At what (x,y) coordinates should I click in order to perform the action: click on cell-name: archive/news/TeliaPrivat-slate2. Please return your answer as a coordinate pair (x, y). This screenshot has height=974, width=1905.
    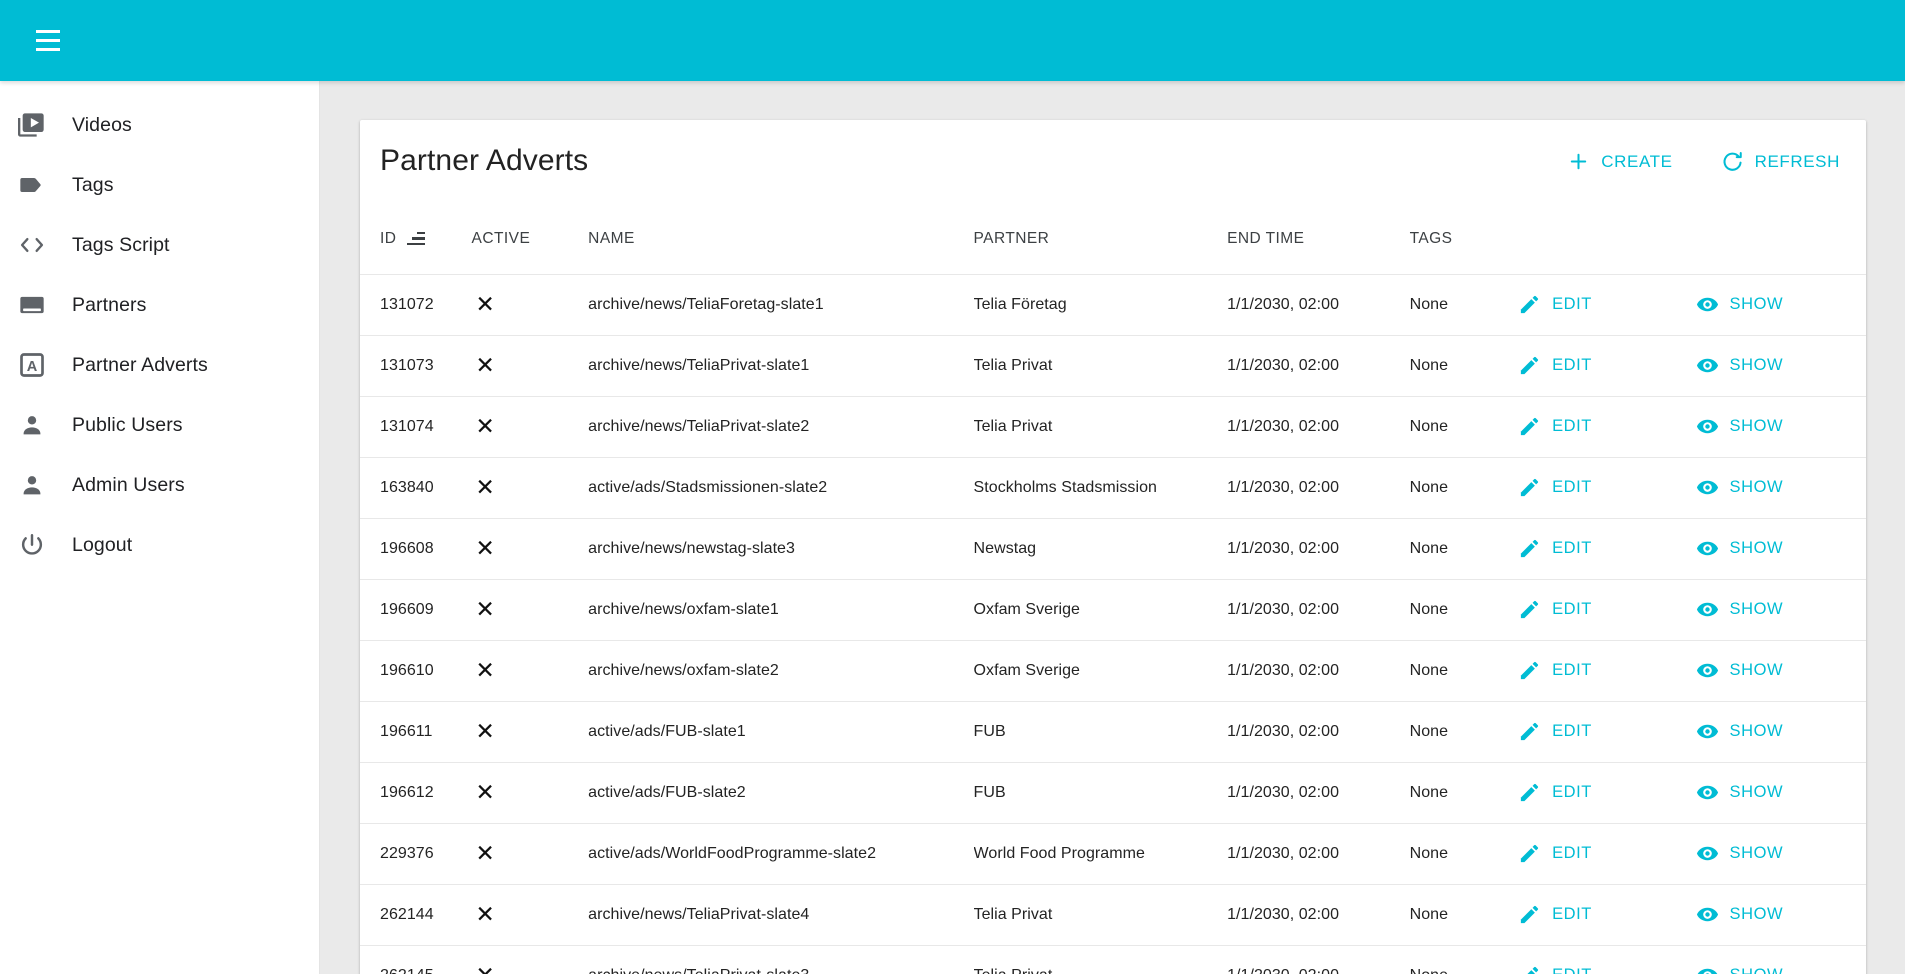
    Looking at the image, I should click on (699, 426).